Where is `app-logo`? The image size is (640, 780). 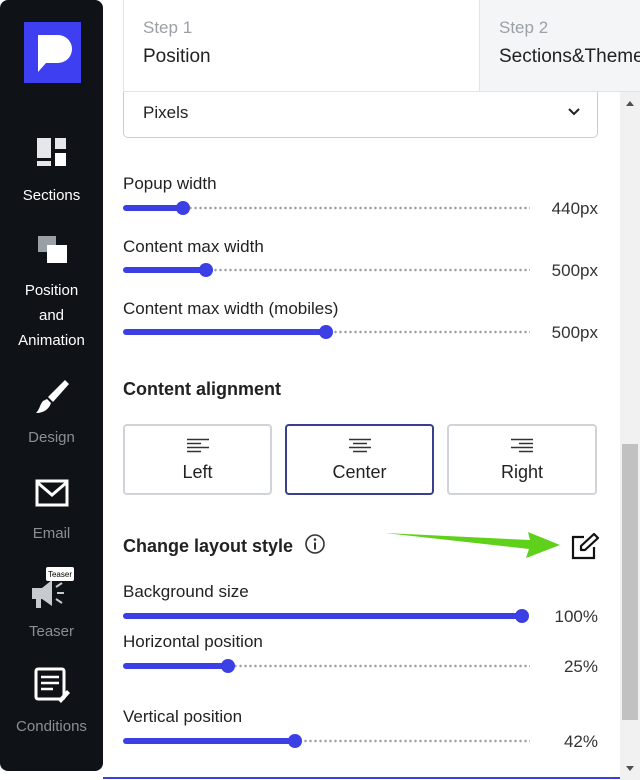
app-logo is located at coordinates (52, 52).